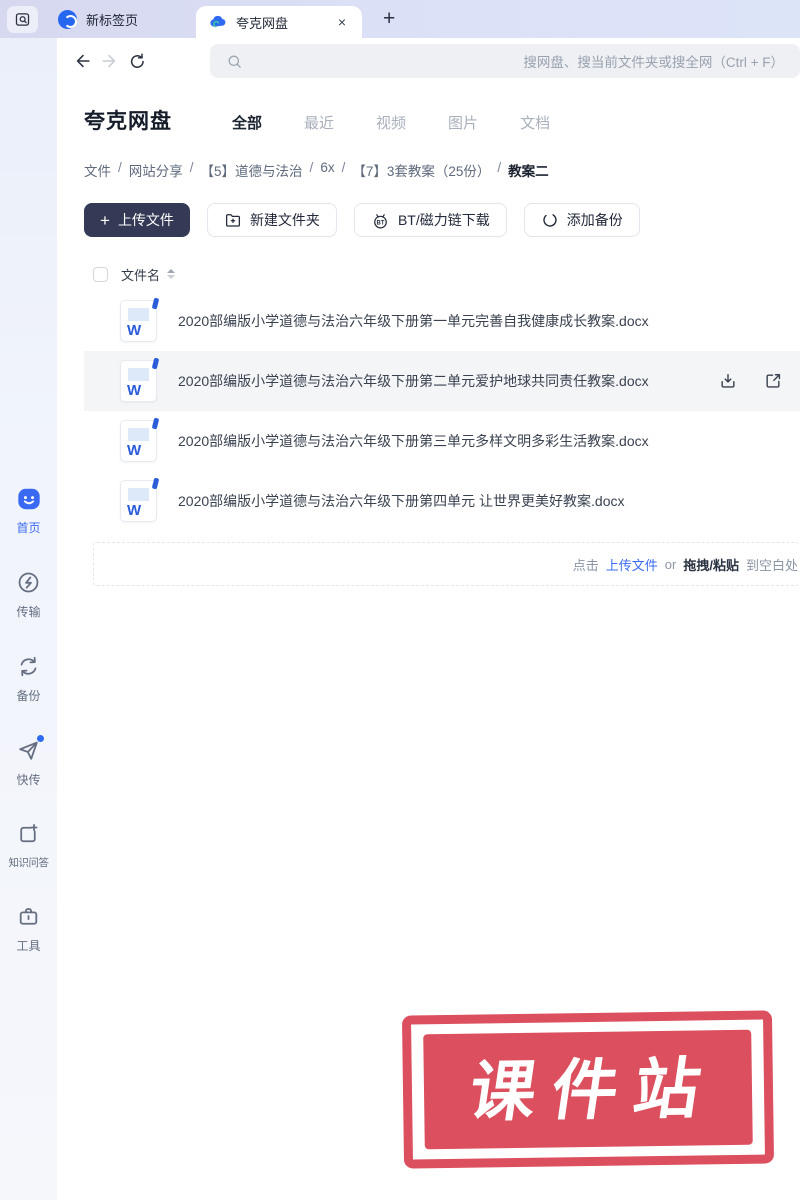 This screenshot has width=800, height=1200. Describe the element at coordinates (284, 220) in the screenshot. I see `new-folder-label: 新建文件夹` at that location.